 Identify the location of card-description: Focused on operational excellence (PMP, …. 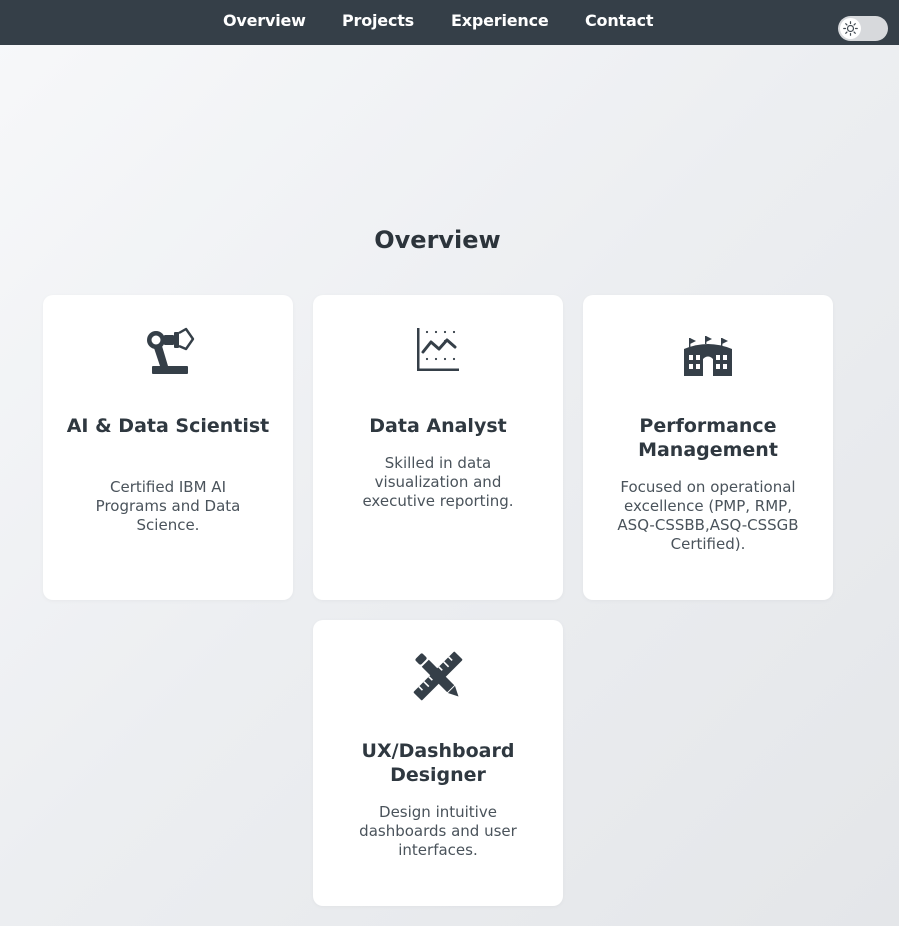
(708, 515).